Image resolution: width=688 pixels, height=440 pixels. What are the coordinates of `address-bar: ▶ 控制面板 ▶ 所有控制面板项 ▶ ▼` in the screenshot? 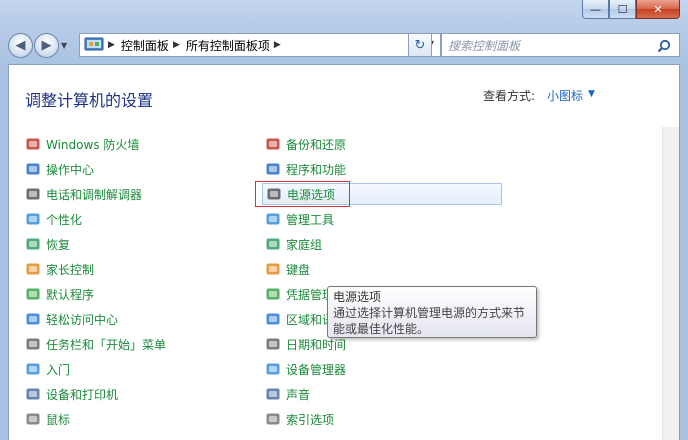 It's located at (260, 45).